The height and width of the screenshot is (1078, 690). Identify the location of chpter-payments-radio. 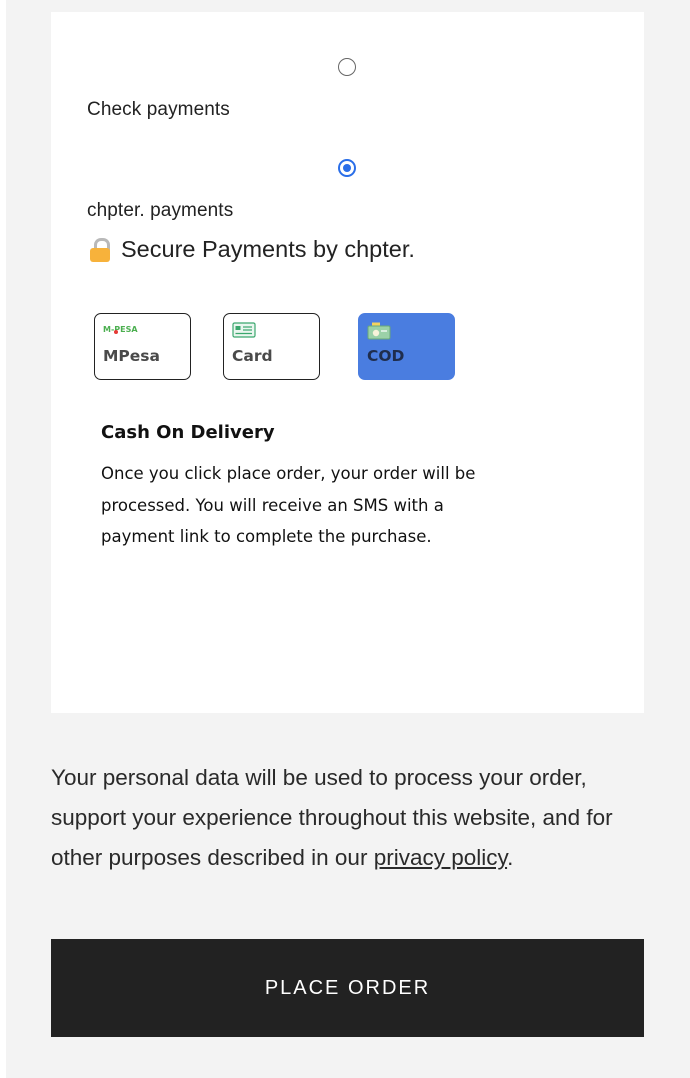
(347, 168).